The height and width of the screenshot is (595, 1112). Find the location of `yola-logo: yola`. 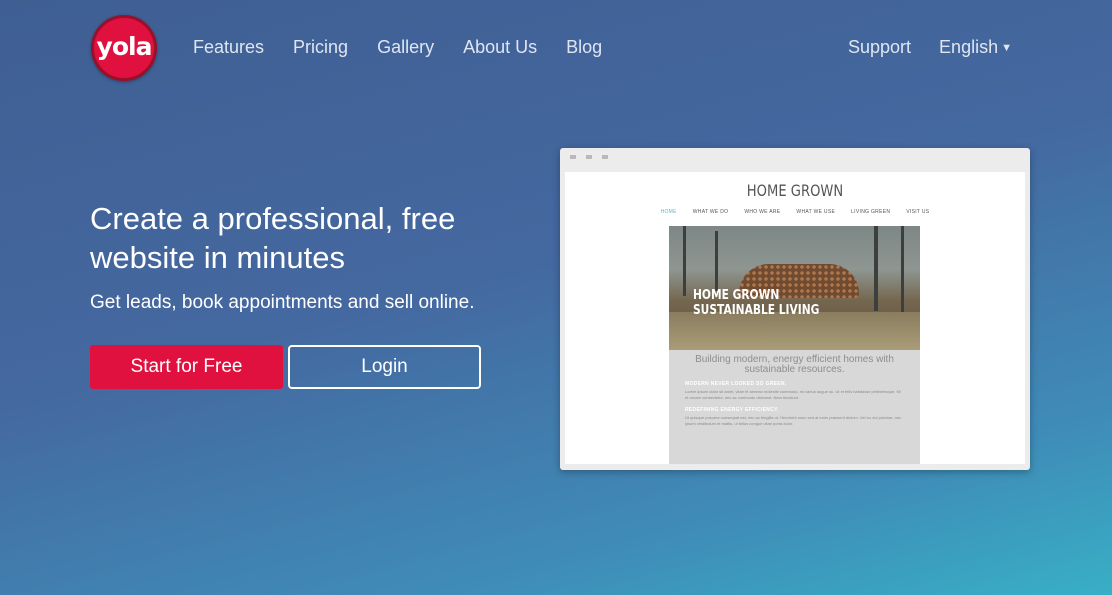

yola-logo: yola is located at coordinates (124, 48).